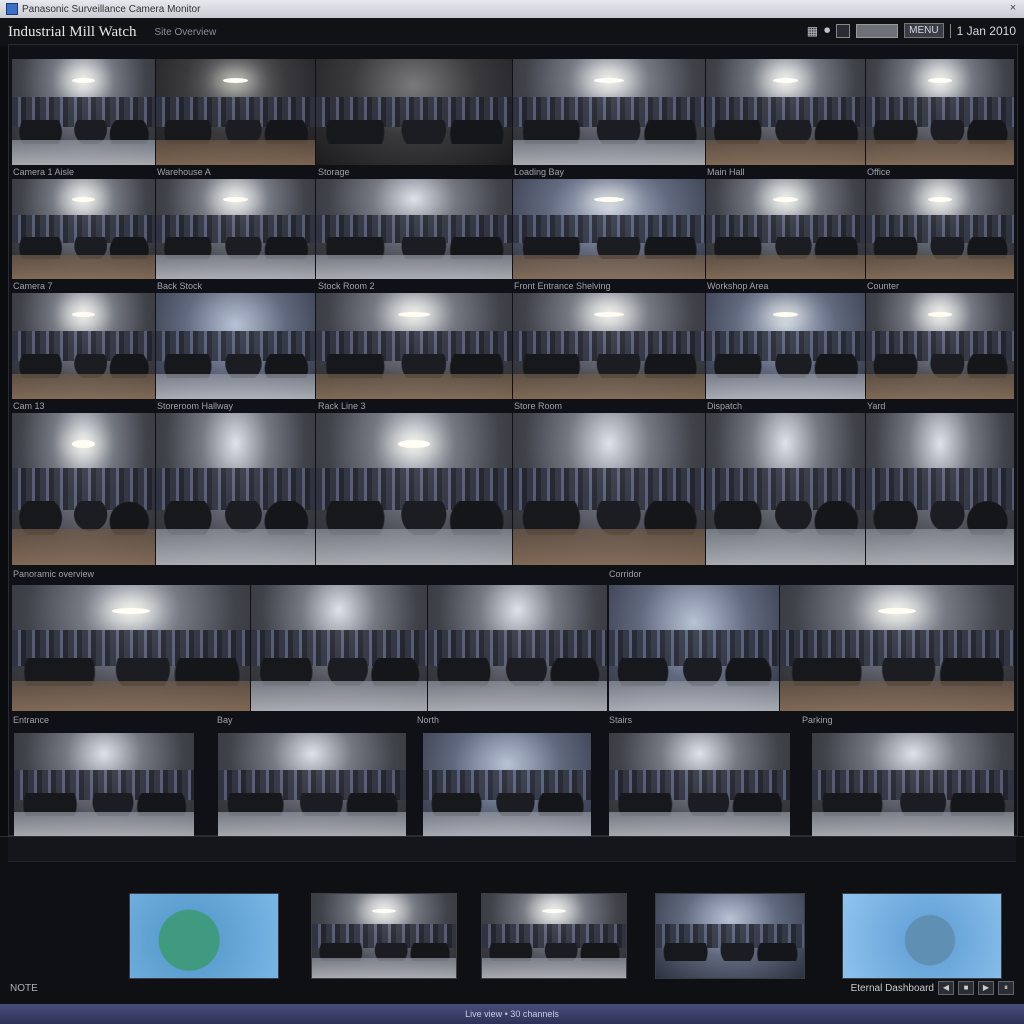  I want to click on playback-controls: ◀ ■ ▶ ⏸, so click(976, 988).